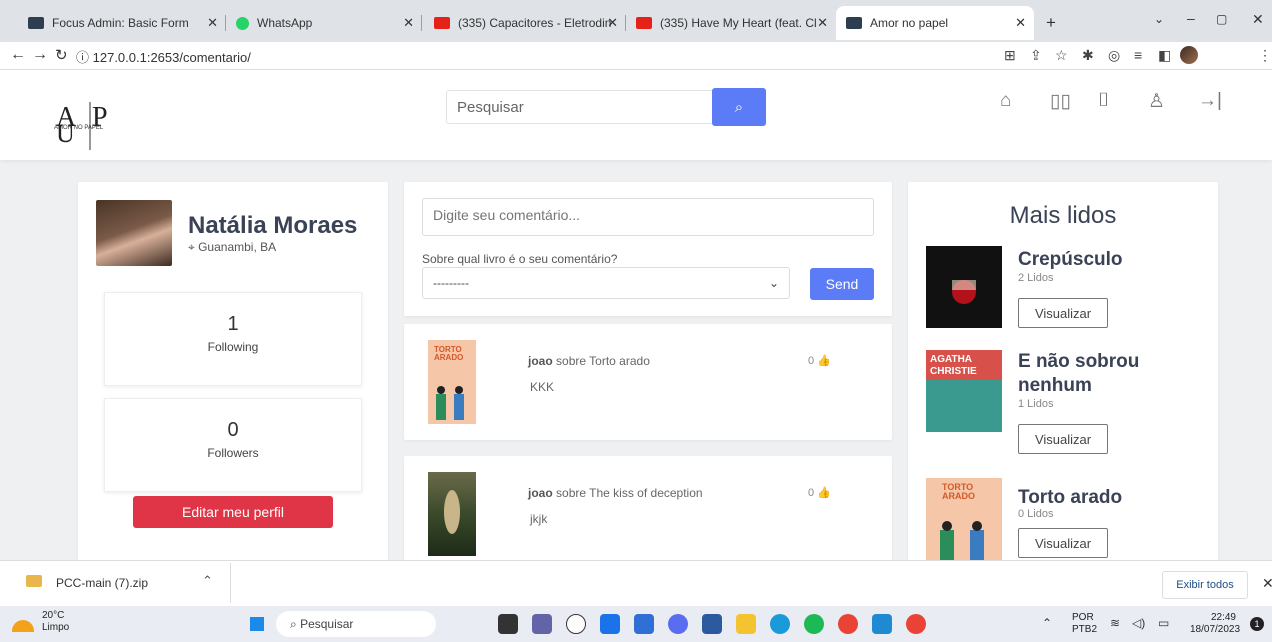 The width and height of the screenshot is (1272, 642). I want to click on new-tab-icon: +, so click(1051, 23).